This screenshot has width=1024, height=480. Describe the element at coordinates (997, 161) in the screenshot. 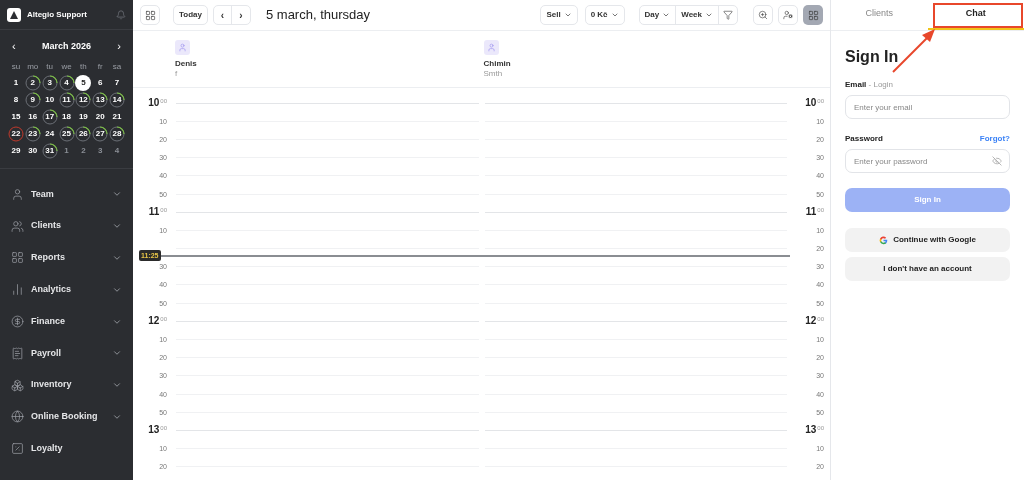

I see `hidden-eye-icon` at that location.